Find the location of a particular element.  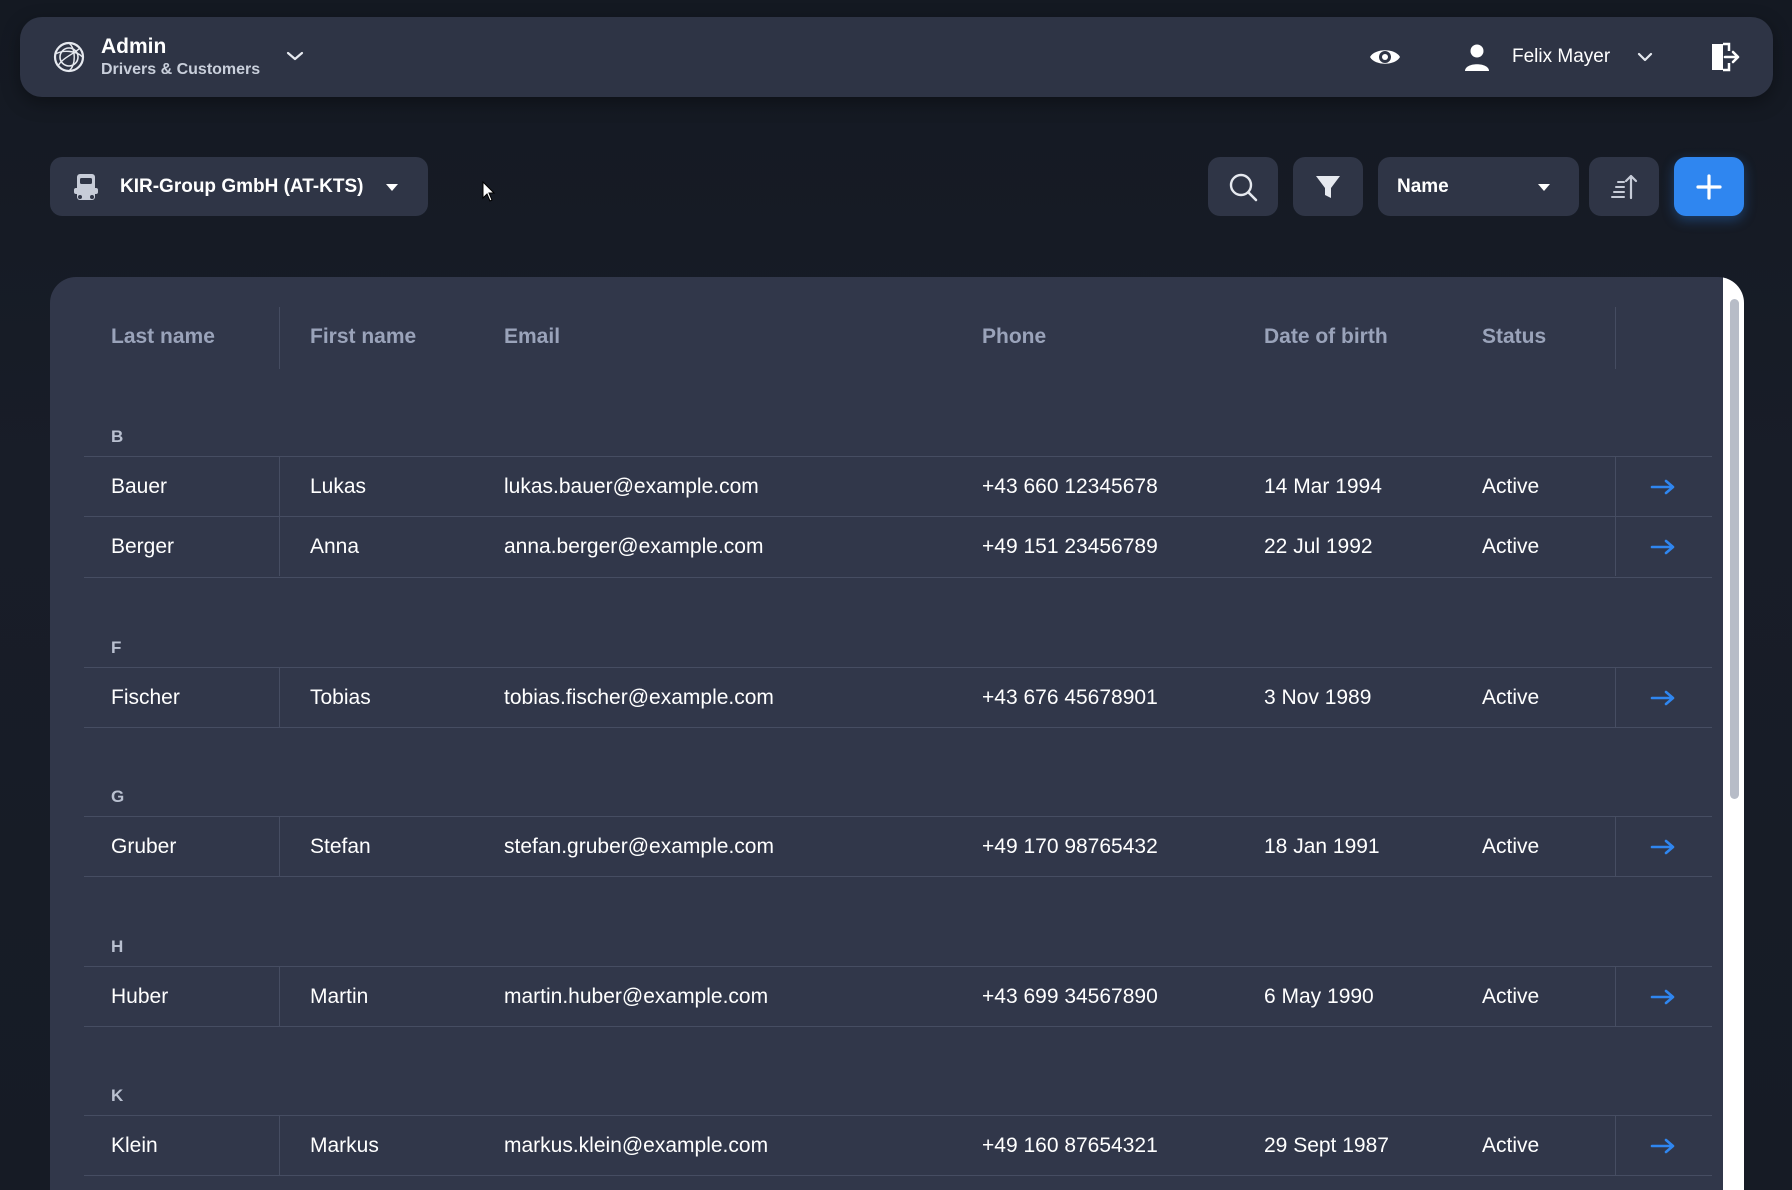

group-letter: K is located at coordinates (117, 1095).